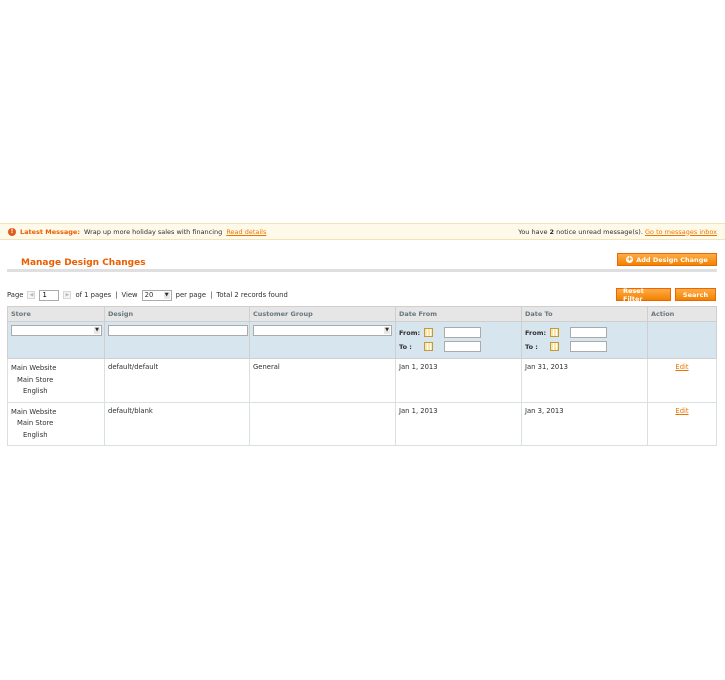  I want to click on add-design-change-label: Add Design Change, so click(672, 259).